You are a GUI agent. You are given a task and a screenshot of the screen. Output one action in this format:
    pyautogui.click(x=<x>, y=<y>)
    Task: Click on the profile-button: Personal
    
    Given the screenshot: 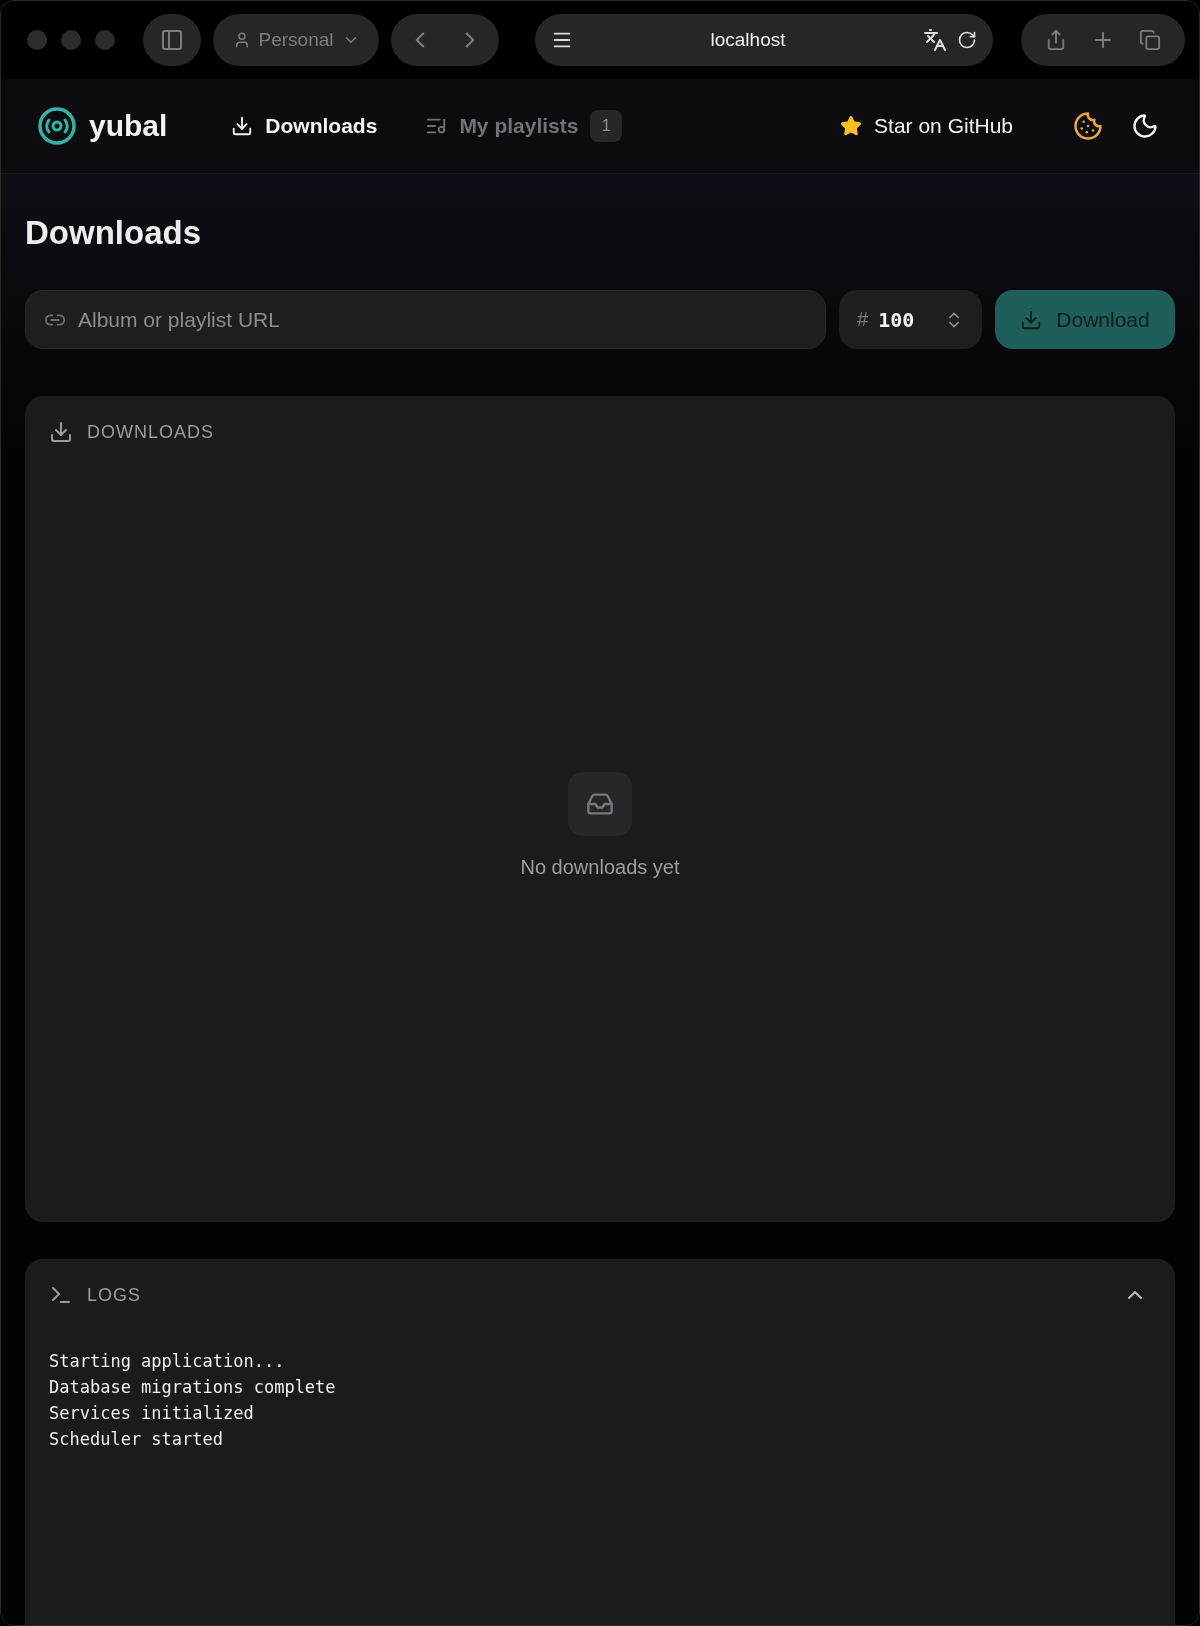 What is the action you would take?
    pyautogui.click(x=296, y=40)
    